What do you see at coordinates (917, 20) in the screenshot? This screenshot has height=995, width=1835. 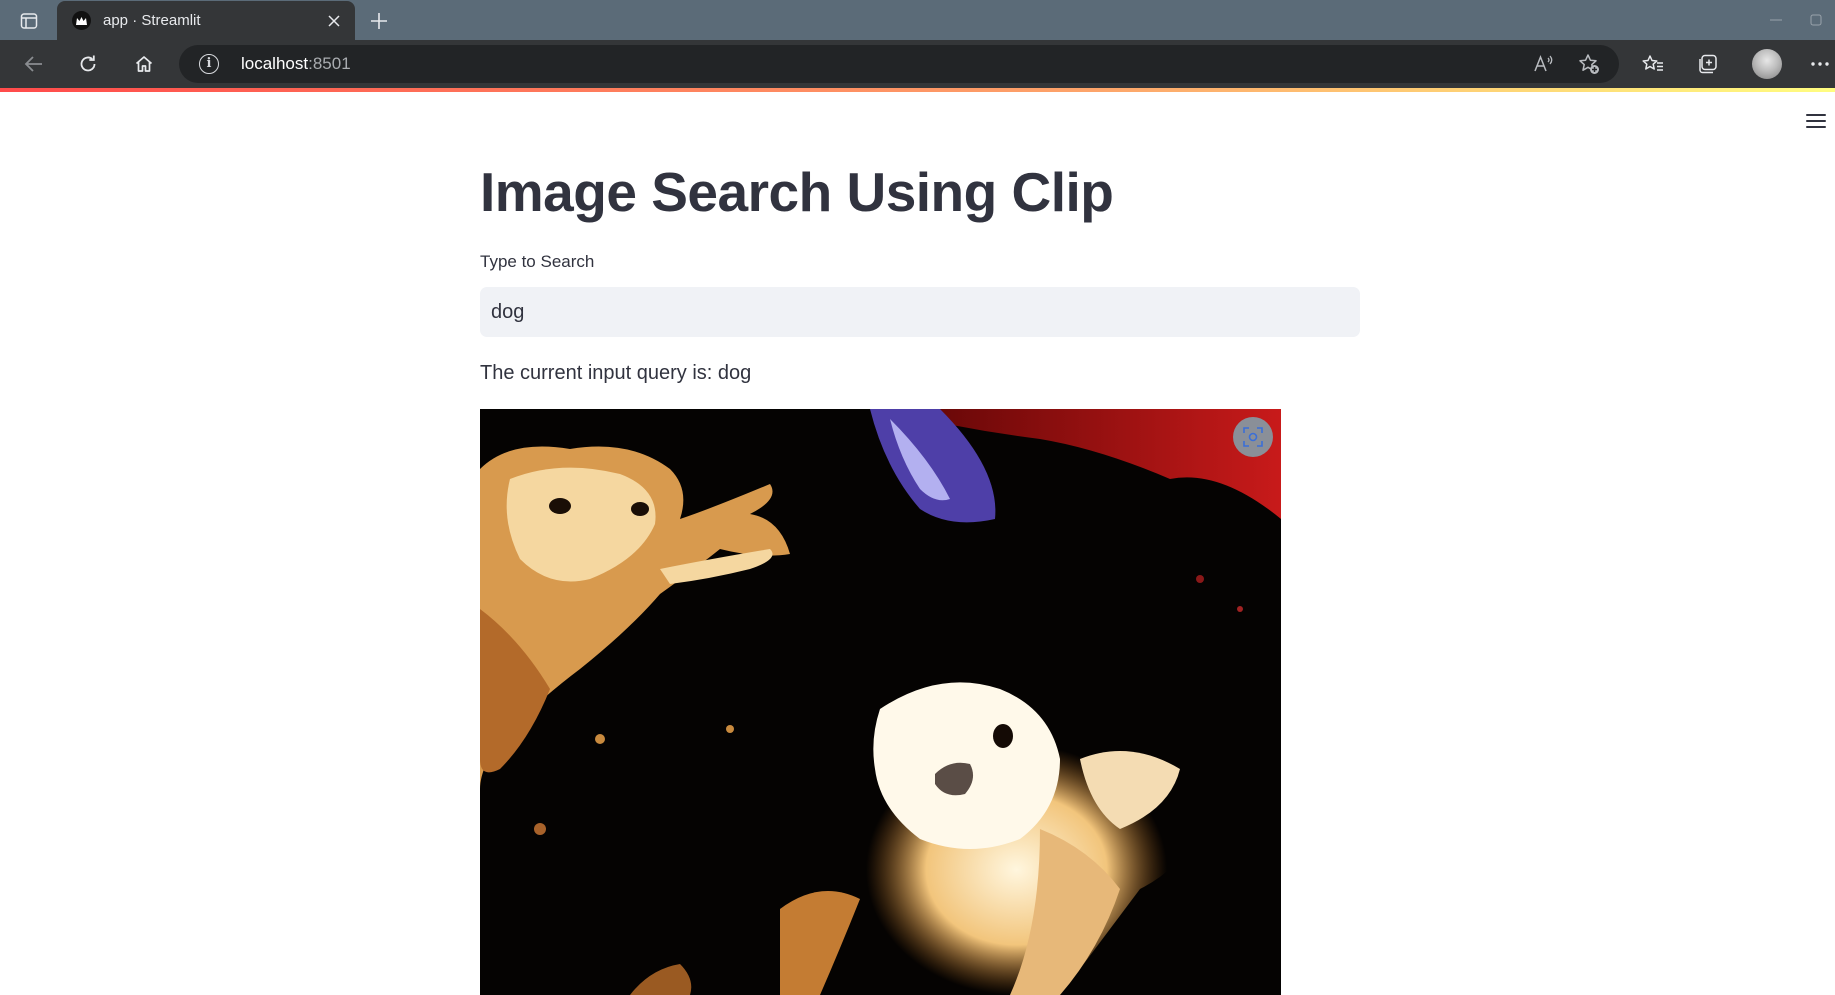 I see `browser-tab-bar: app · Streamlit` at bounding box center [917, 20].